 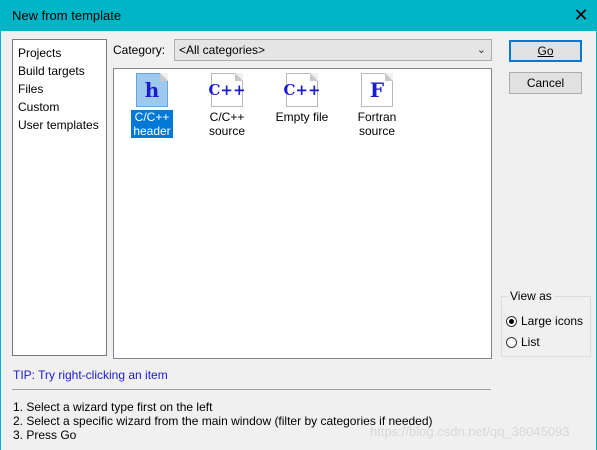 What do you see at coordinates (298, 15) in the screenshot?
I see `title-bar: New from template ✕` at bounding box center [298, 15].